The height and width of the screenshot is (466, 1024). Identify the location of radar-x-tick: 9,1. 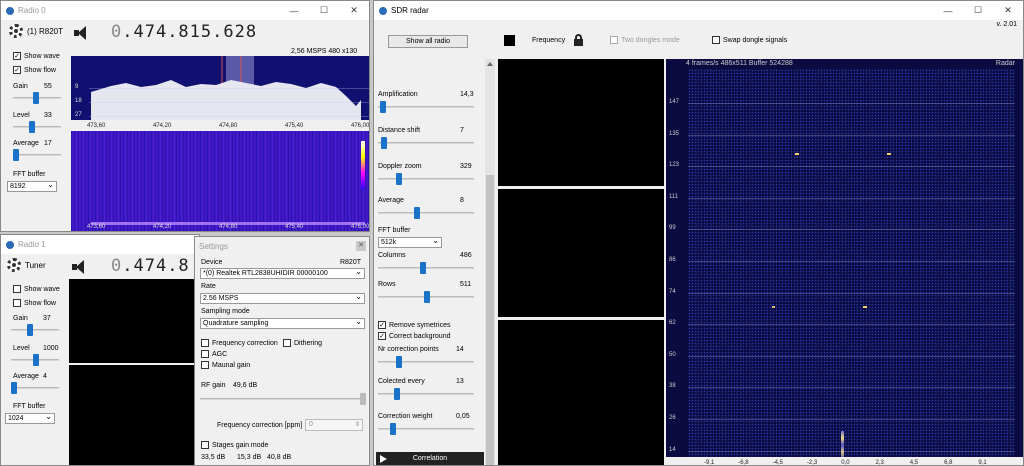
(982, 463).